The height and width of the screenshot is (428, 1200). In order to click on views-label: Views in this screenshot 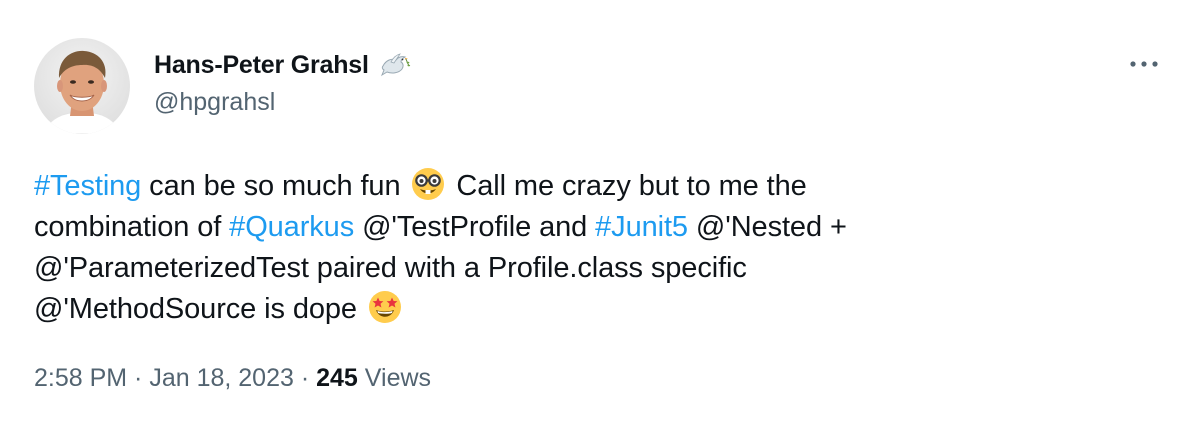, I will do `click(394, 378)`.